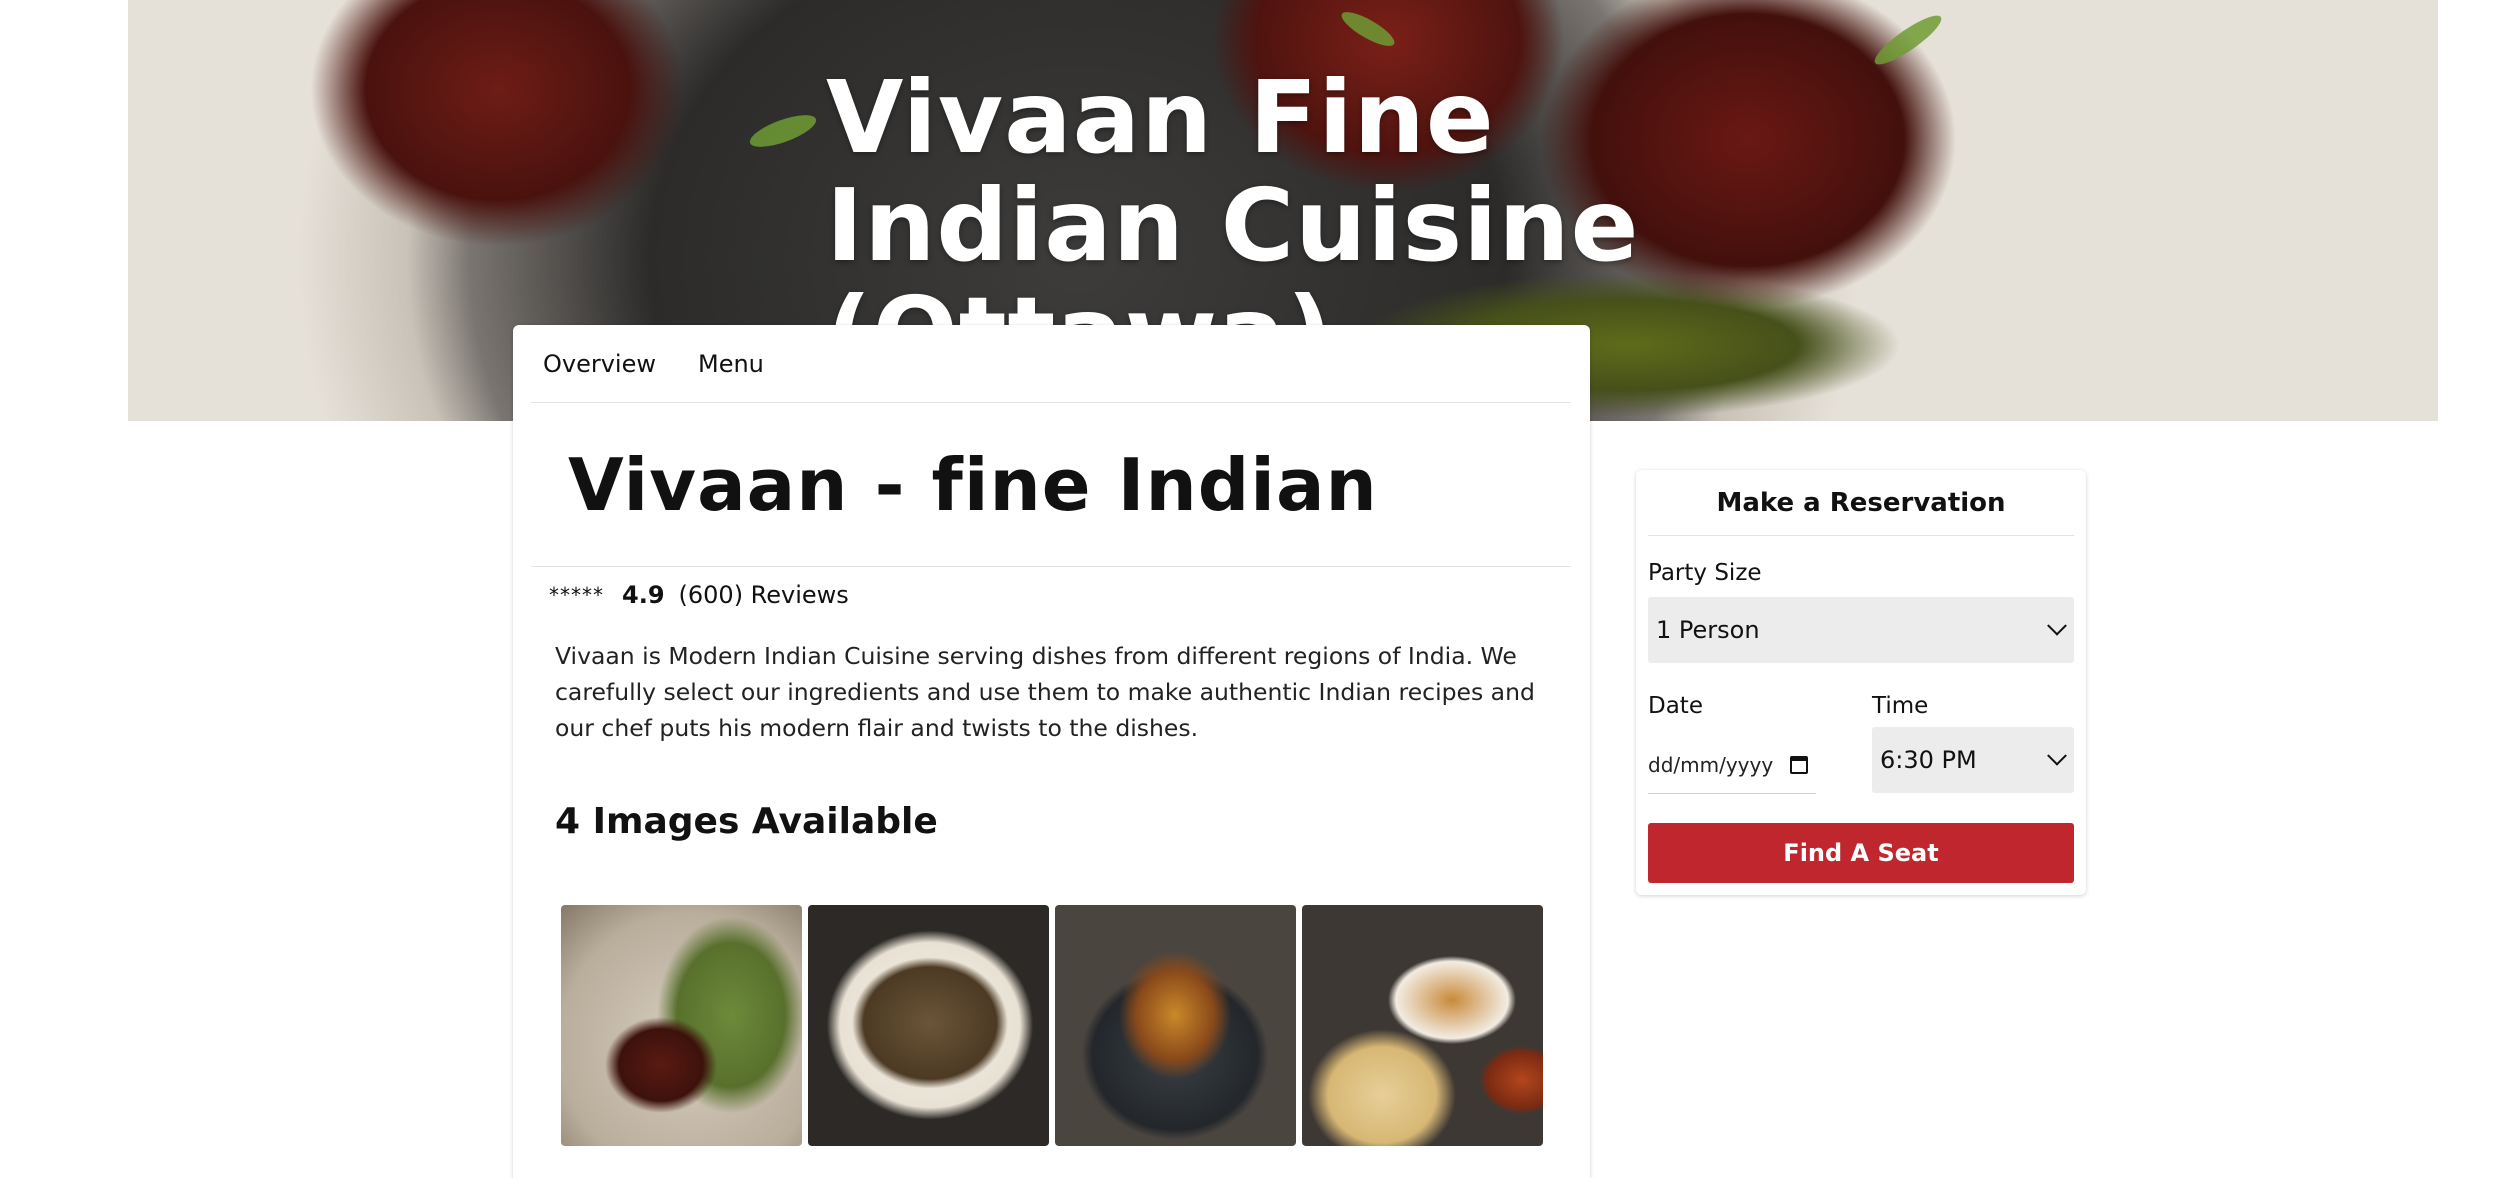 The height and width of the screenshot is (1178, 2518). I want to click on review-count: (600) Reviews, so click(763, 595).